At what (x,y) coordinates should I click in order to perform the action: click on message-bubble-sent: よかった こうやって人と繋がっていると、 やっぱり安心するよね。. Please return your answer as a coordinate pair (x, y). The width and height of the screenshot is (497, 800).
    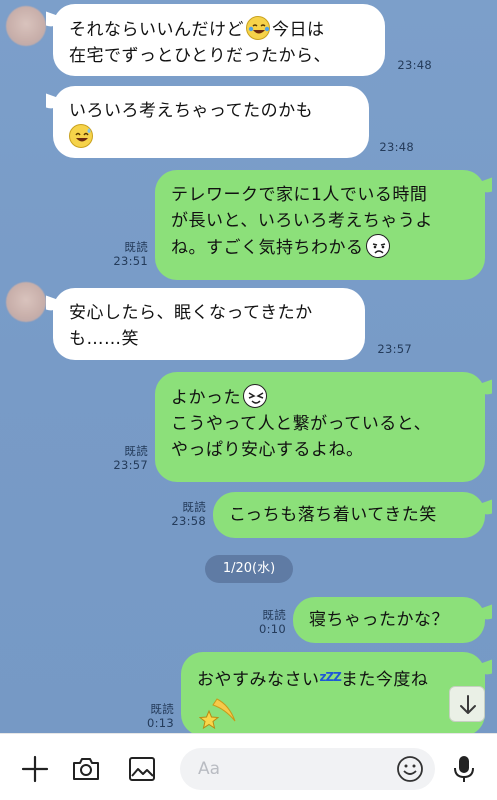
    Looking at the image, I should click on (320, 427).